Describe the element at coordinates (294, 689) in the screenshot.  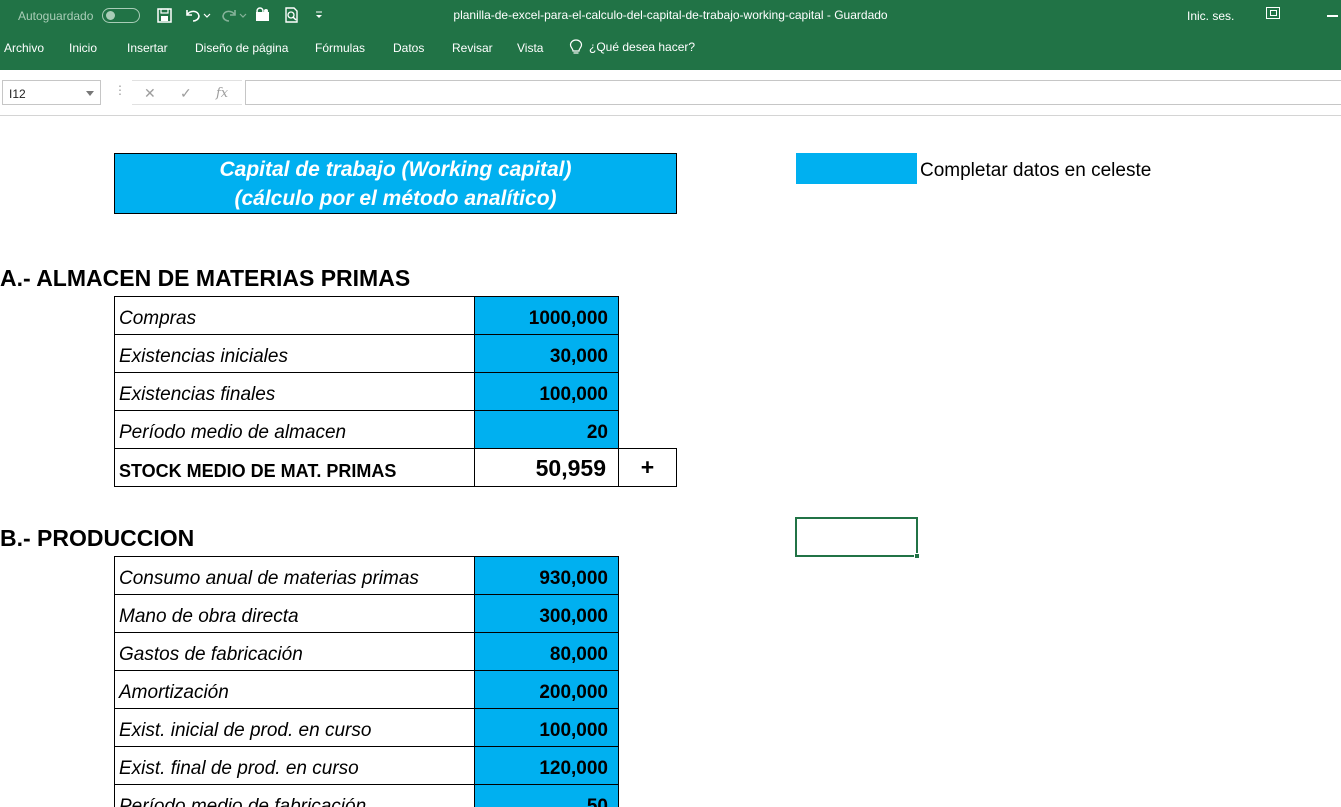
I see `row-label: Amortización` at that location.